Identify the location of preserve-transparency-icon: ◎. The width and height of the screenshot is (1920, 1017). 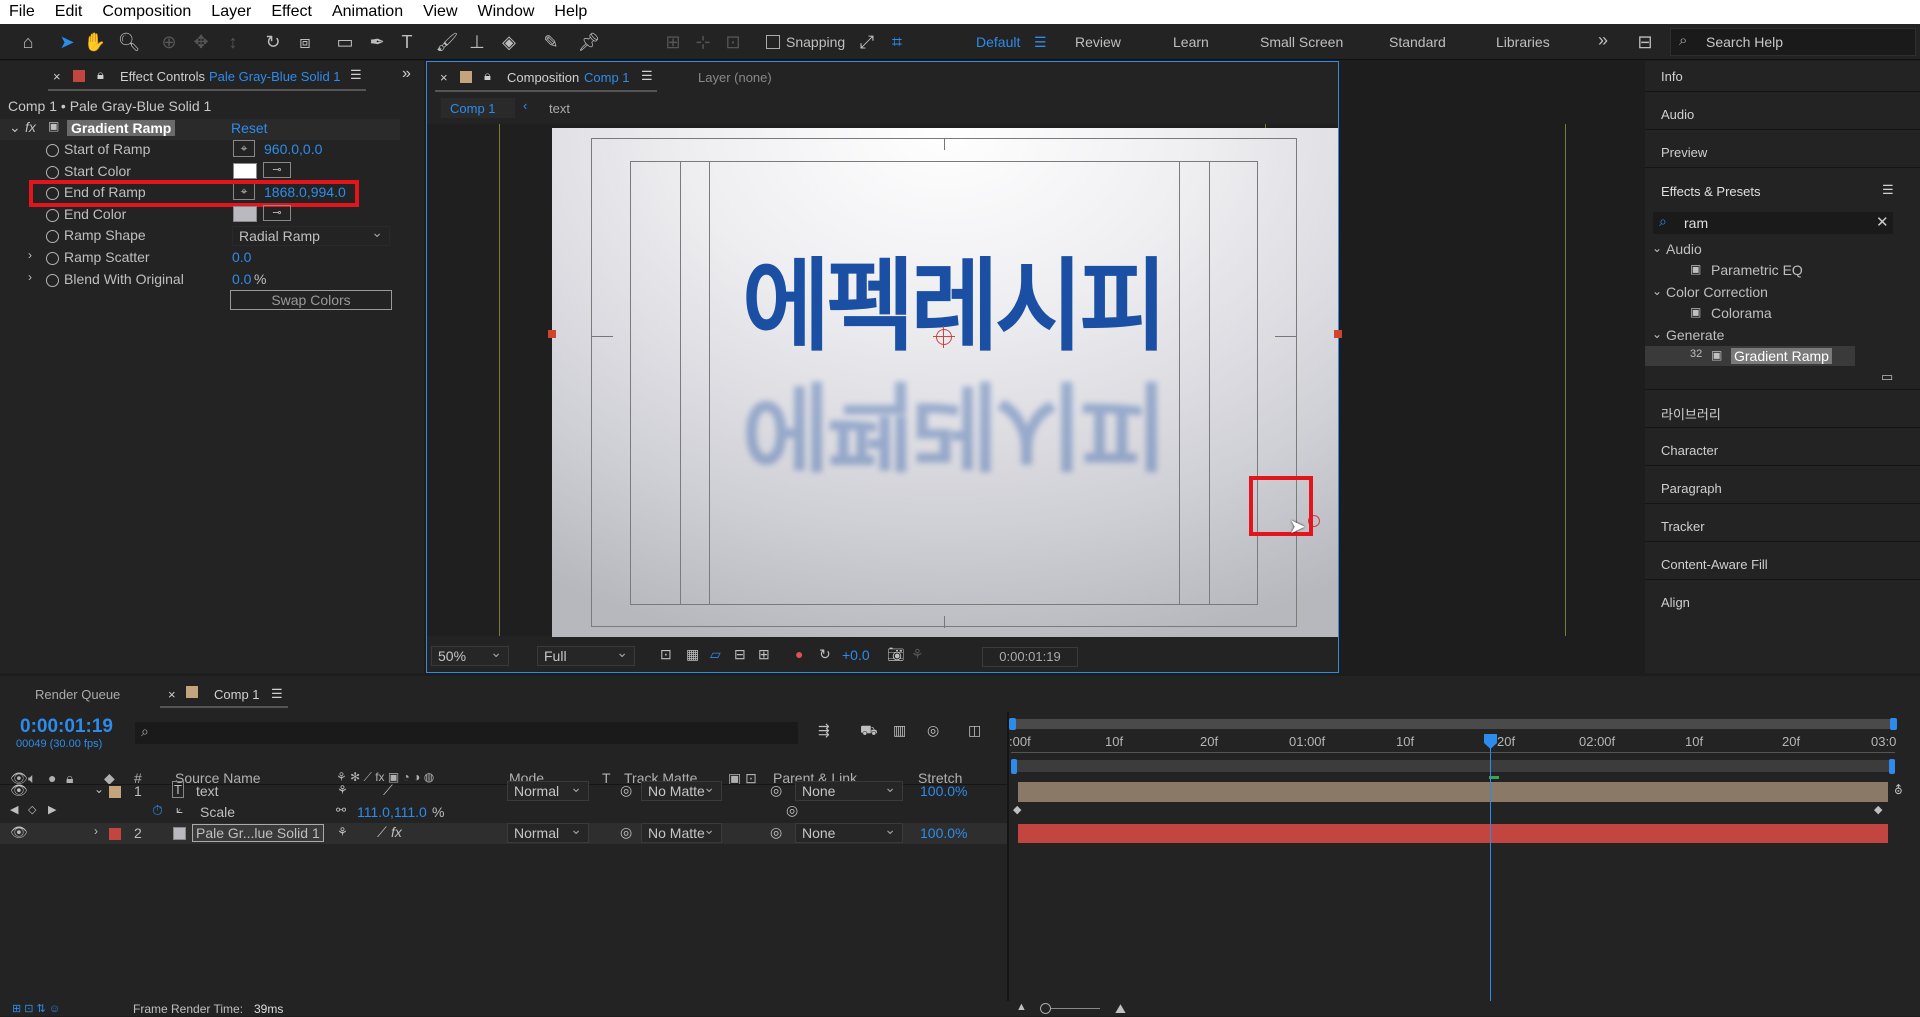
(626, 832).